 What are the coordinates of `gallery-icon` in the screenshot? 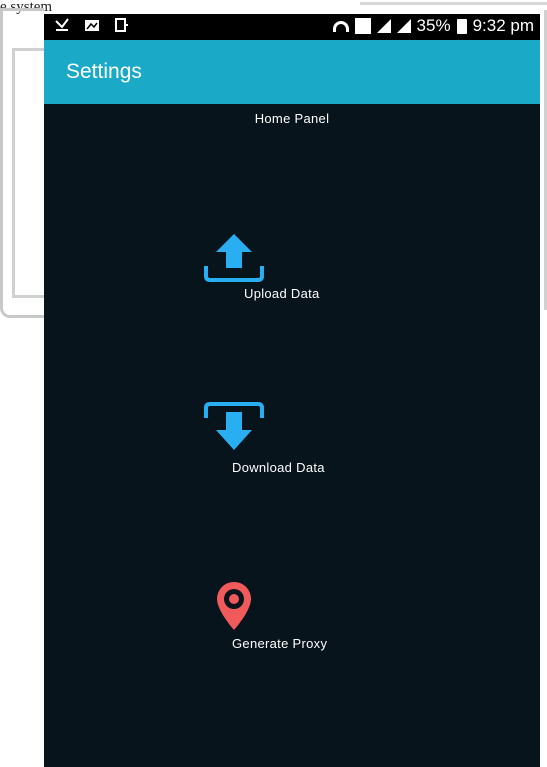 It's located at (92, 25).